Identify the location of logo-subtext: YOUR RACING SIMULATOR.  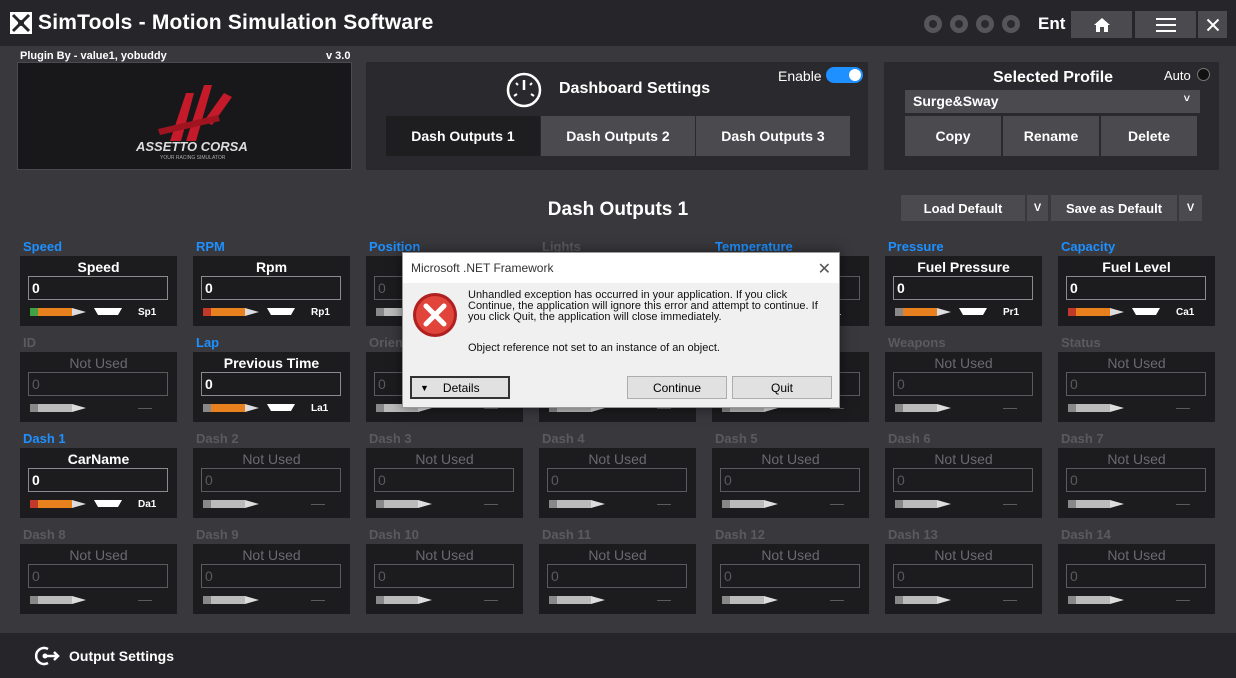
(193, 158).